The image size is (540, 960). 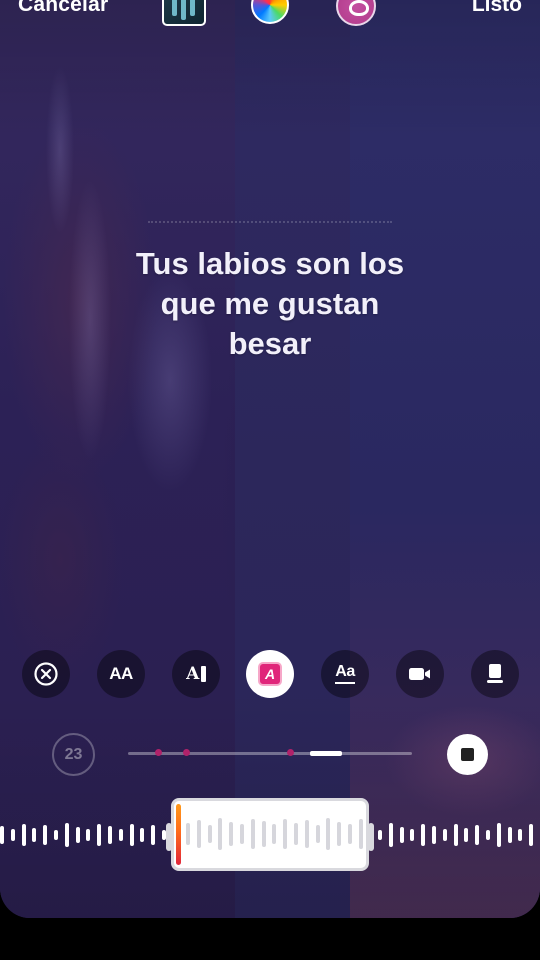 I want to click on underline-style-button: Aa, so click(x=345, y=674).